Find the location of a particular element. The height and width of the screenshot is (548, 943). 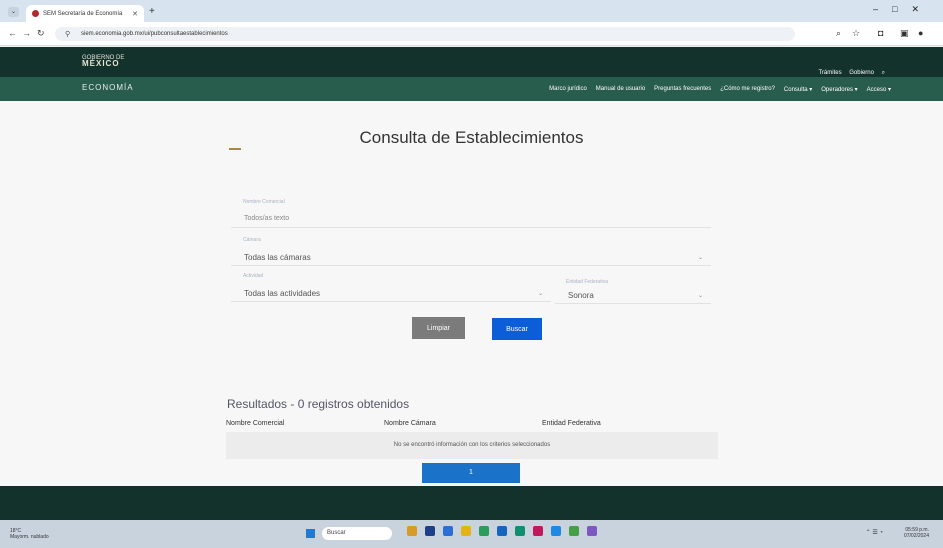

edge-icon is located at coordinates (448, 531).